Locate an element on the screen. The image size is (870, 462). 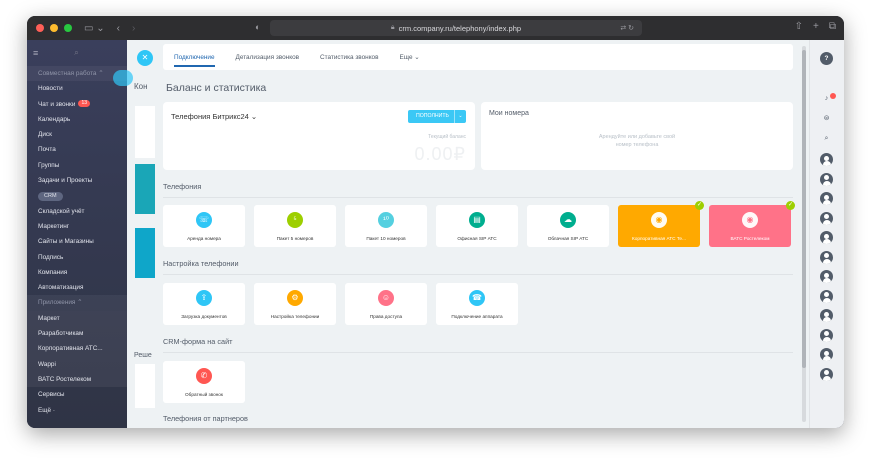
sidebar-item: ВАТС Ростелеком is located at coordinates (77, 379).